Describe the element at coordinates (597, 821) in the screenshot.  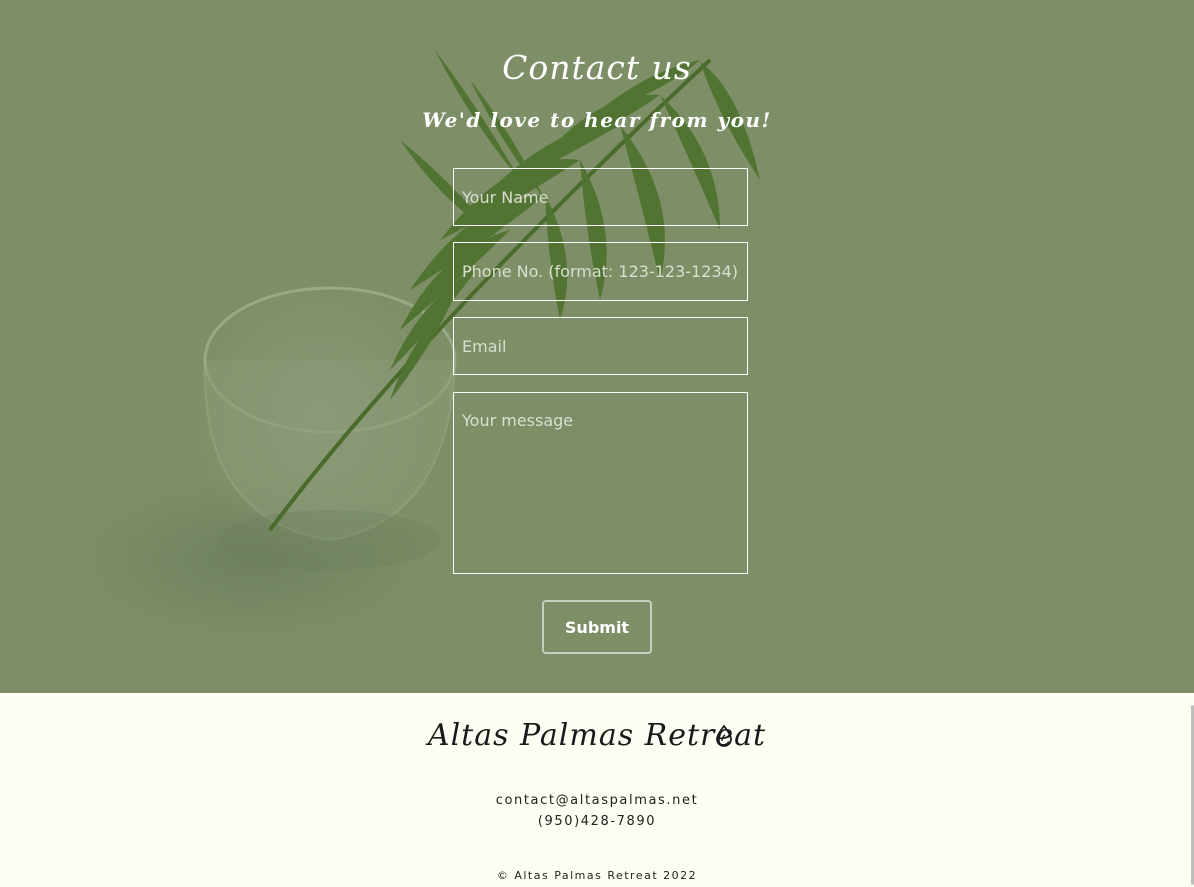
I see `footer-phone: (950)428-7890` at that location.